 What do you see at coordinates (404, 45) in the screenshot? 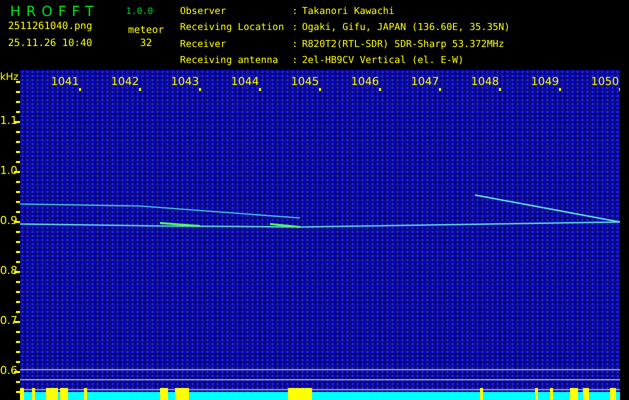
I see `info-value: R820T2(RTL-SDR) SDR-Sharp 53.372MHz` at bounding box center [404, 45].